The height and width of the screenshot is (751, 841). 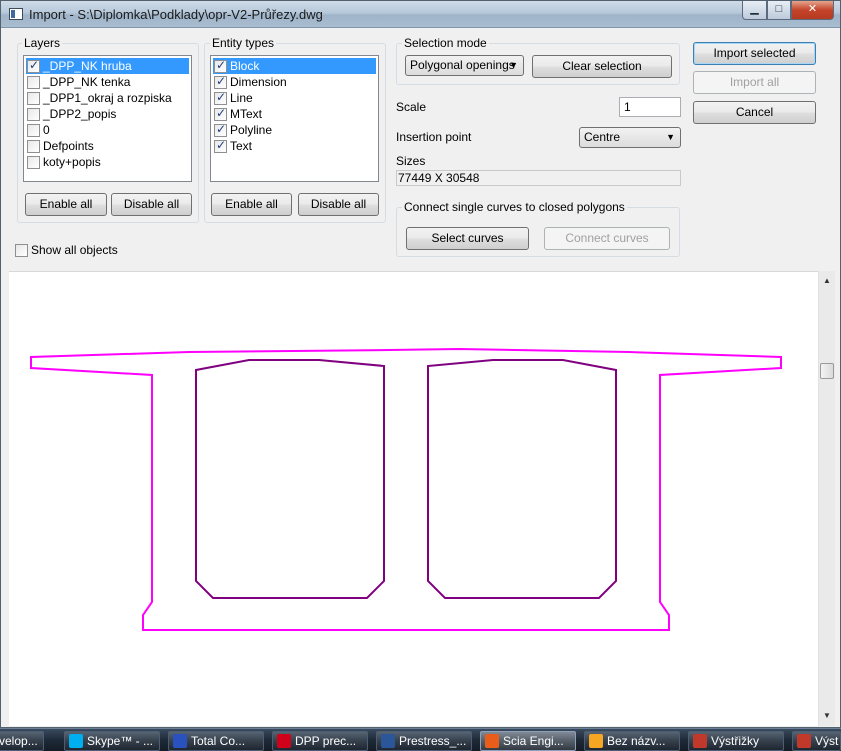 I want to click on scale-input: 1, so click(x=650, y=107).